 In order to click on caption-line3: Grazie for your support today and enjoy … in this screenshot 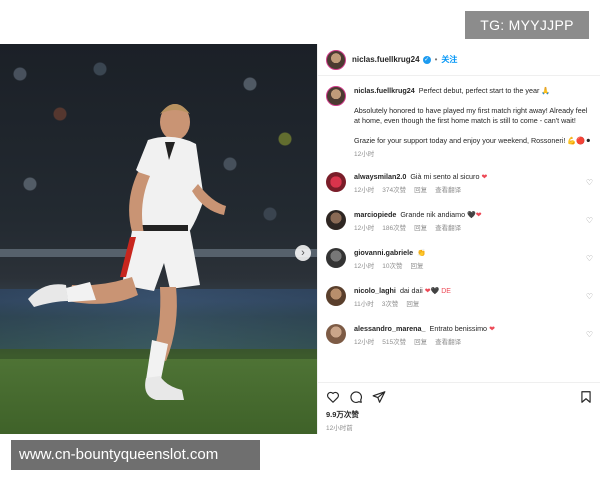, I will do `click(473, 140)`.